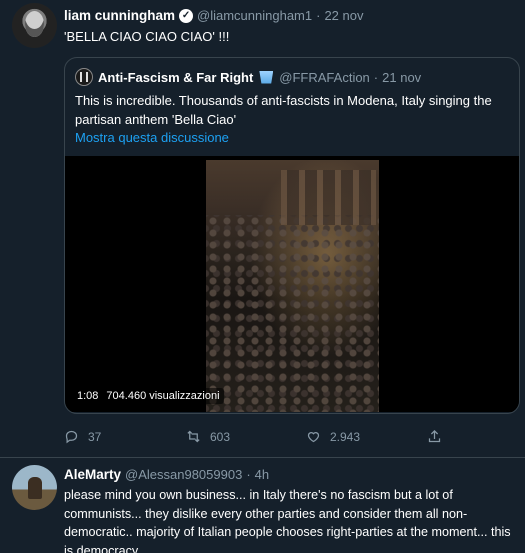 The height and width of the screenshot is (553, 525). Describe the element at coordinates (262, 474) in the screenshot. I see `reply-time: 4h` at that location.